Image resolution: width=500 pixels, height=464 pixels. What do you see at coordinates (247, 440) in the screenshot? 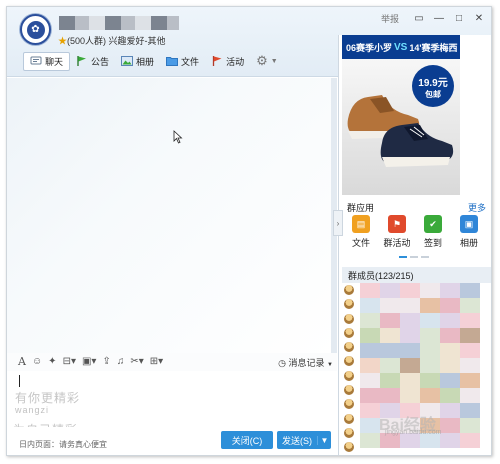
I see `close-button: 关闭(C)` at bounding box center [247, 440].